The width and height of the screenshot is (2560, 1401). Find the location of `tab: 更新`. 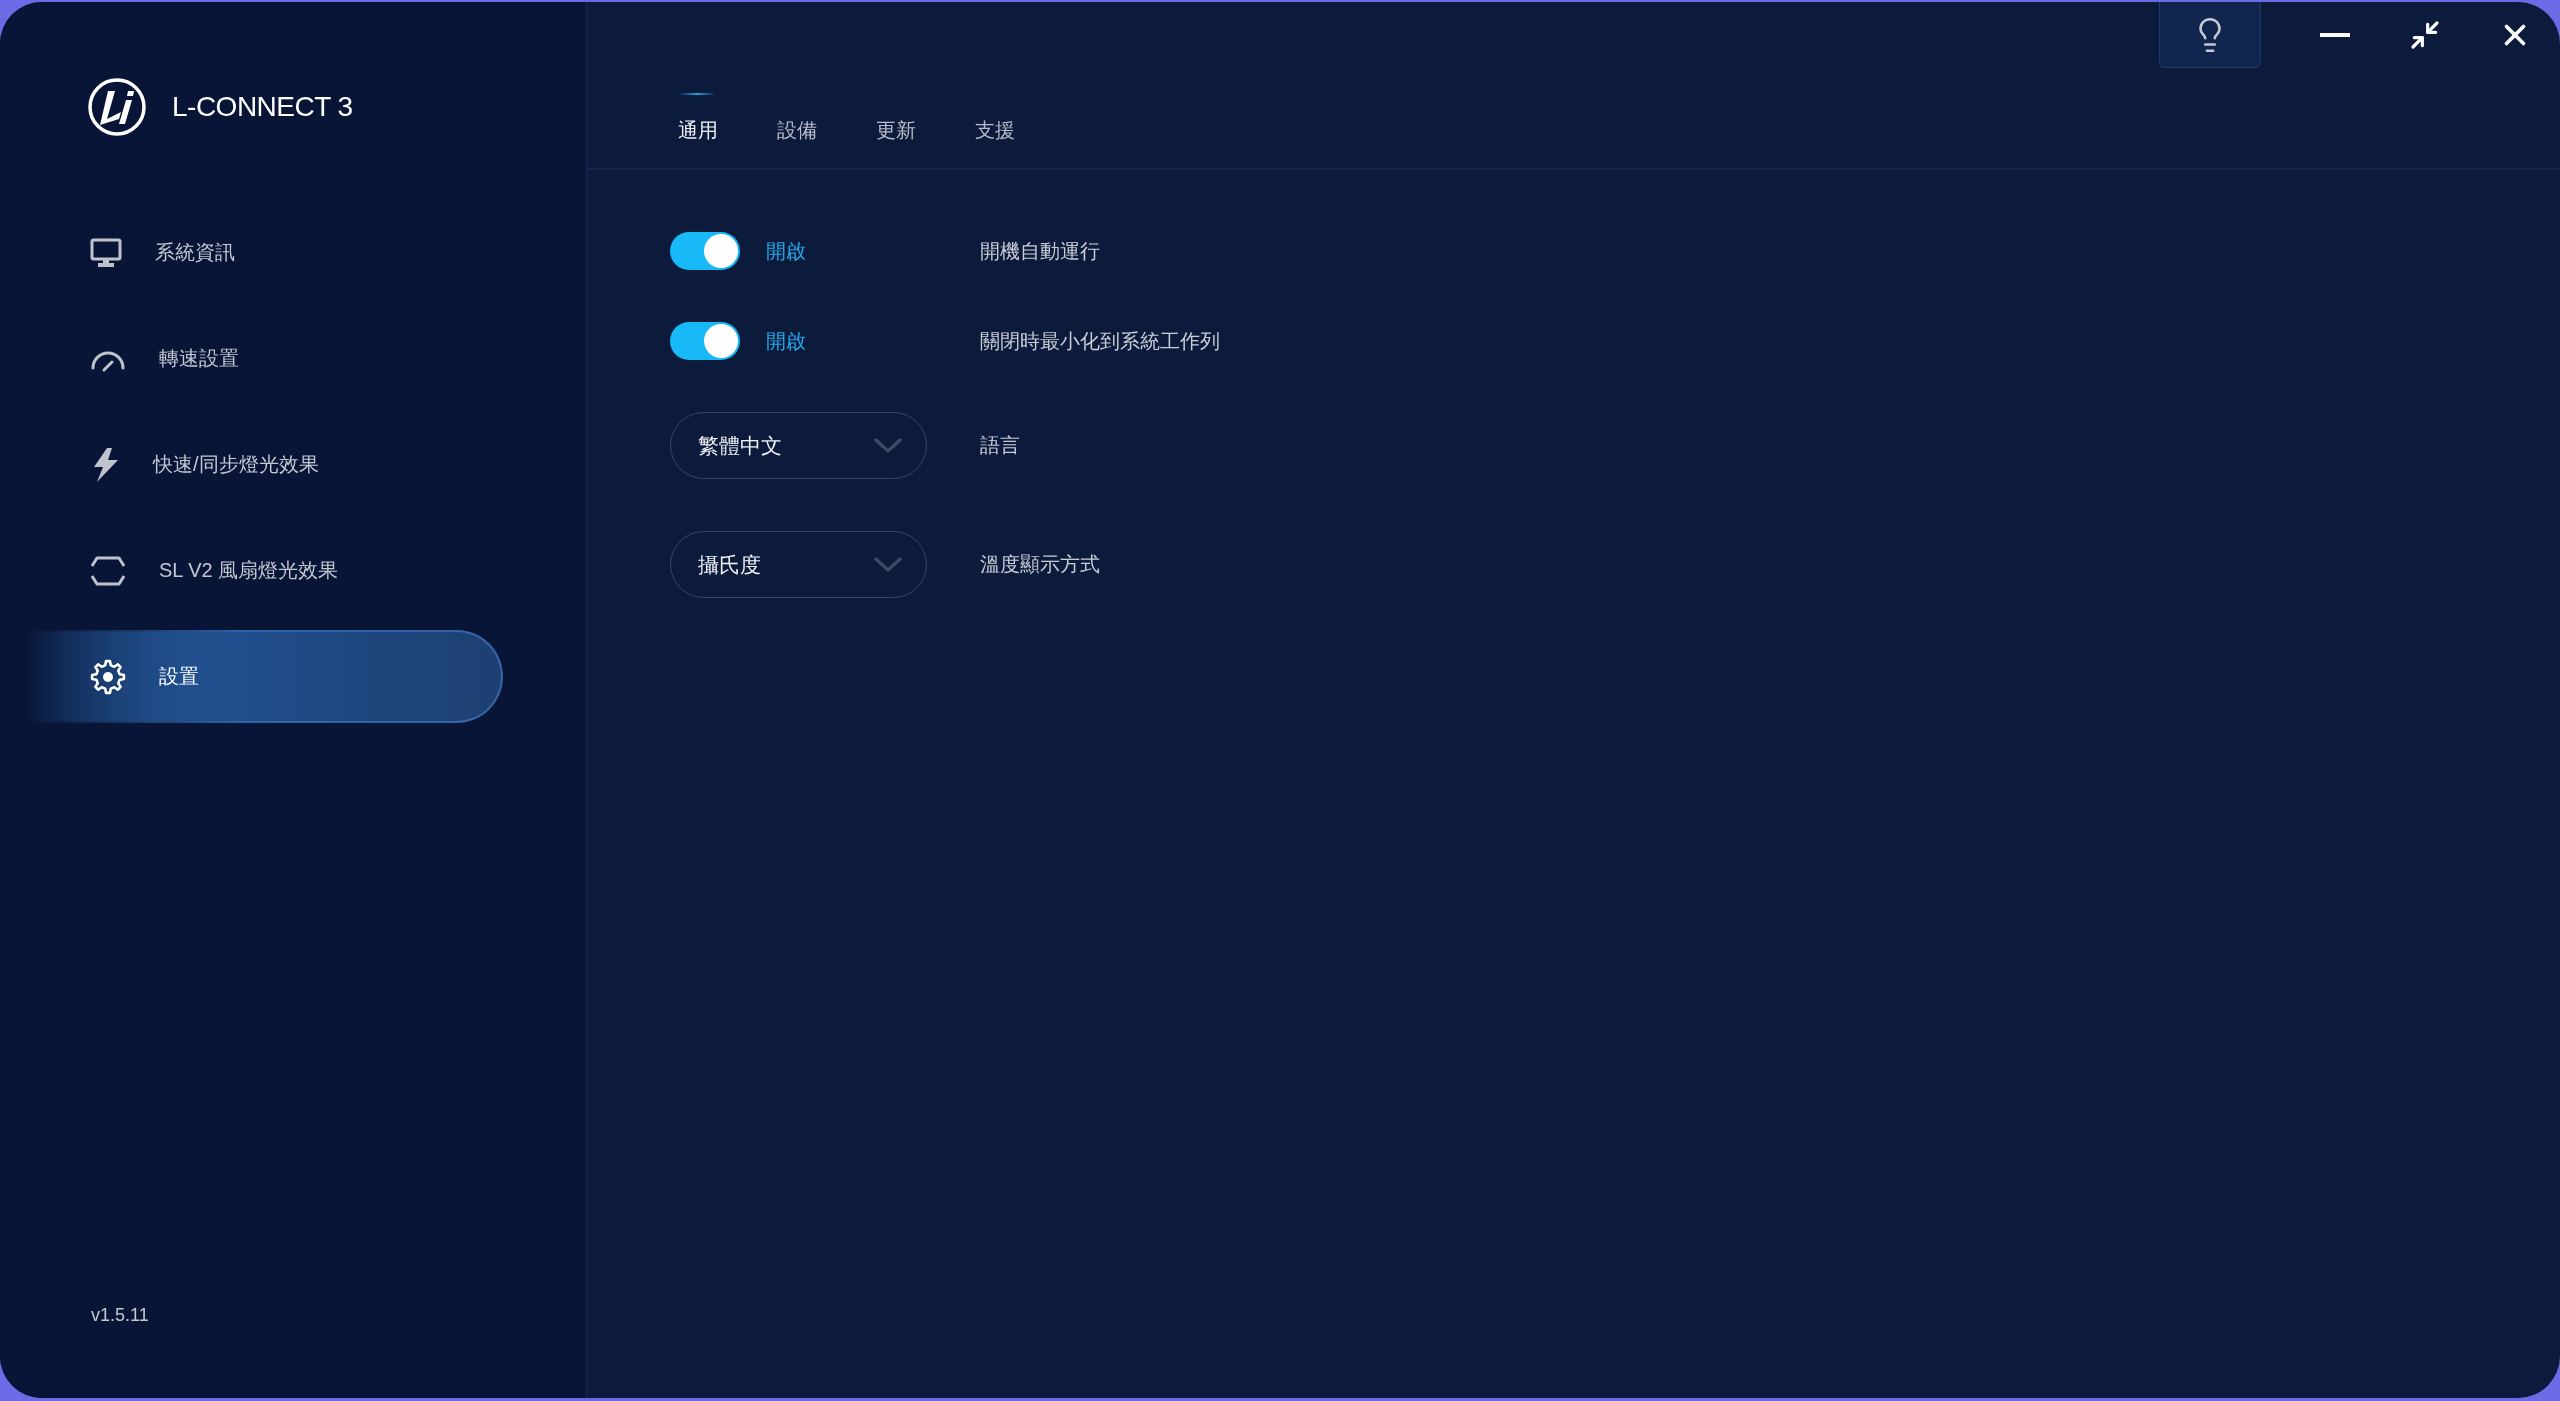

tab: 更新 is located at coordinates (896, 117).